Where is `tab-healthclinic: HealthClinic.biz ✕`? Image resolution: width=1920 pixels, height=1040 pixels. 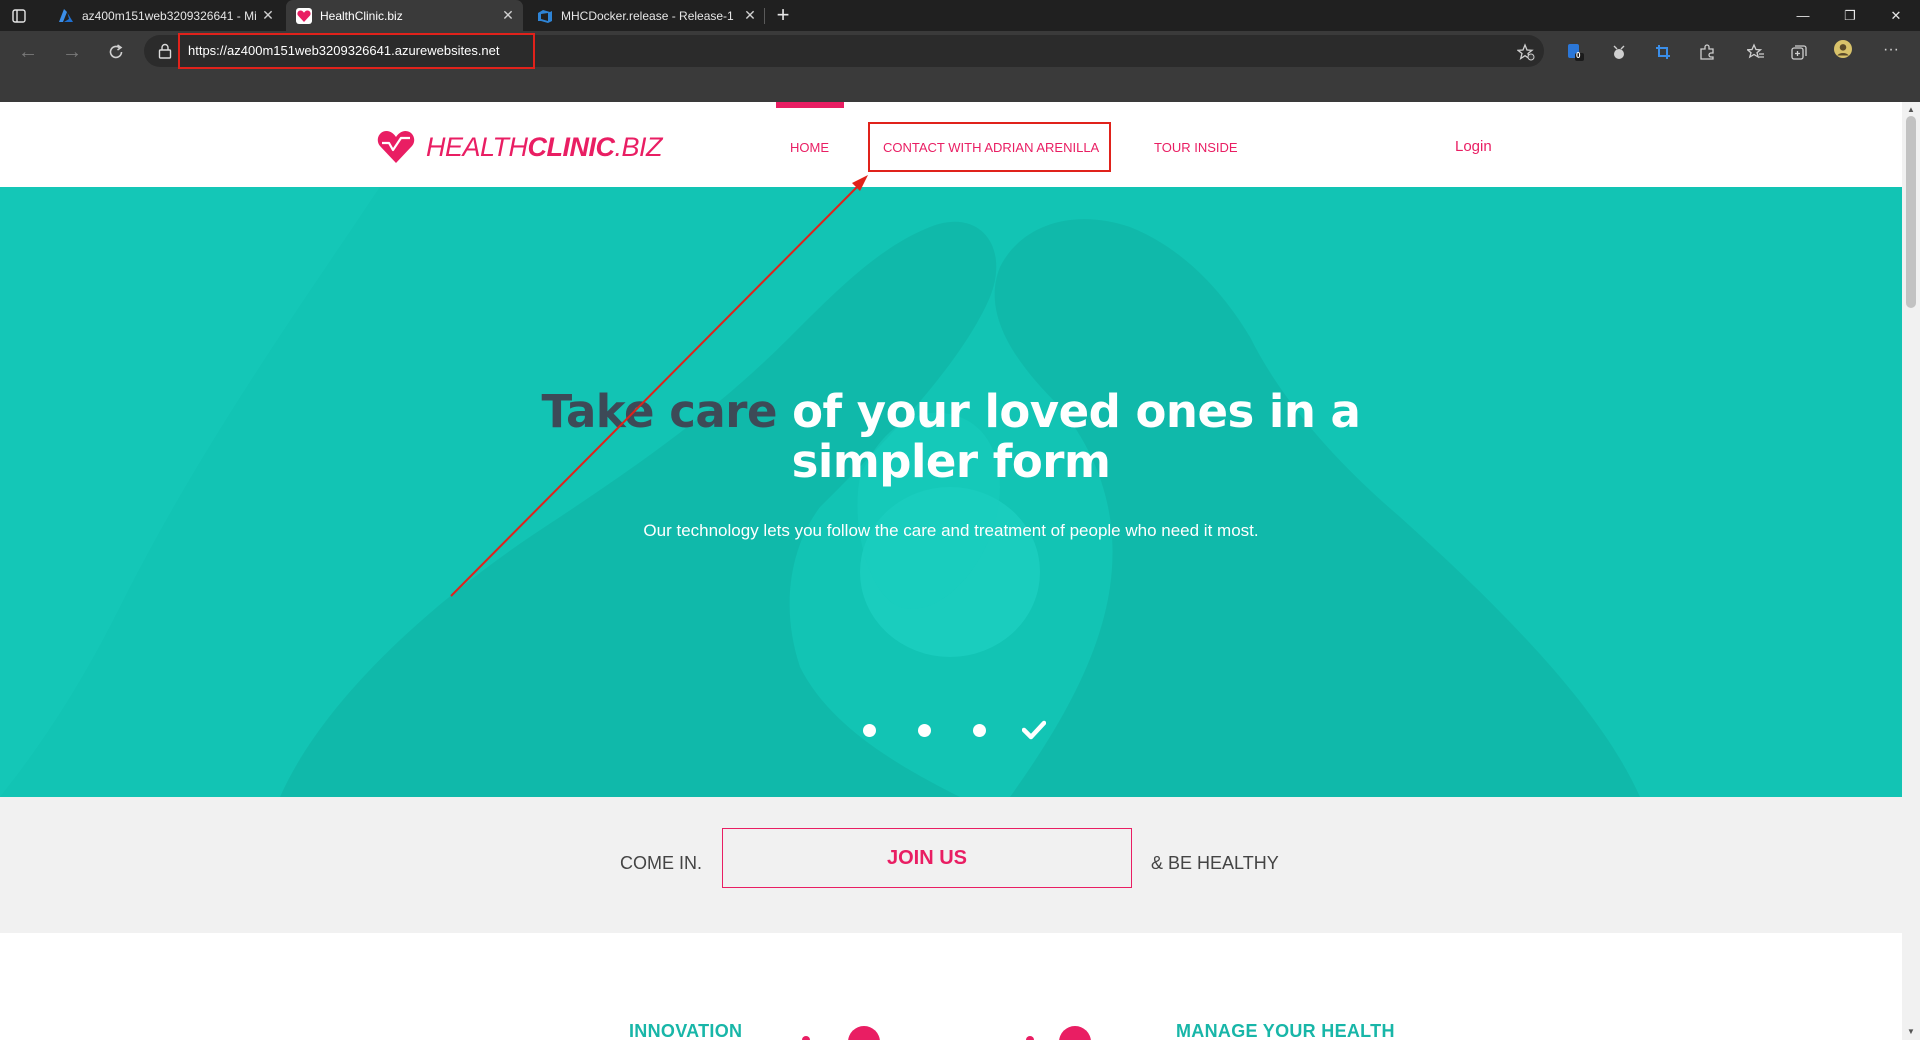 tab-healthclinic: HealthClinic.biz ✕ is located at coordinates (404, 15).